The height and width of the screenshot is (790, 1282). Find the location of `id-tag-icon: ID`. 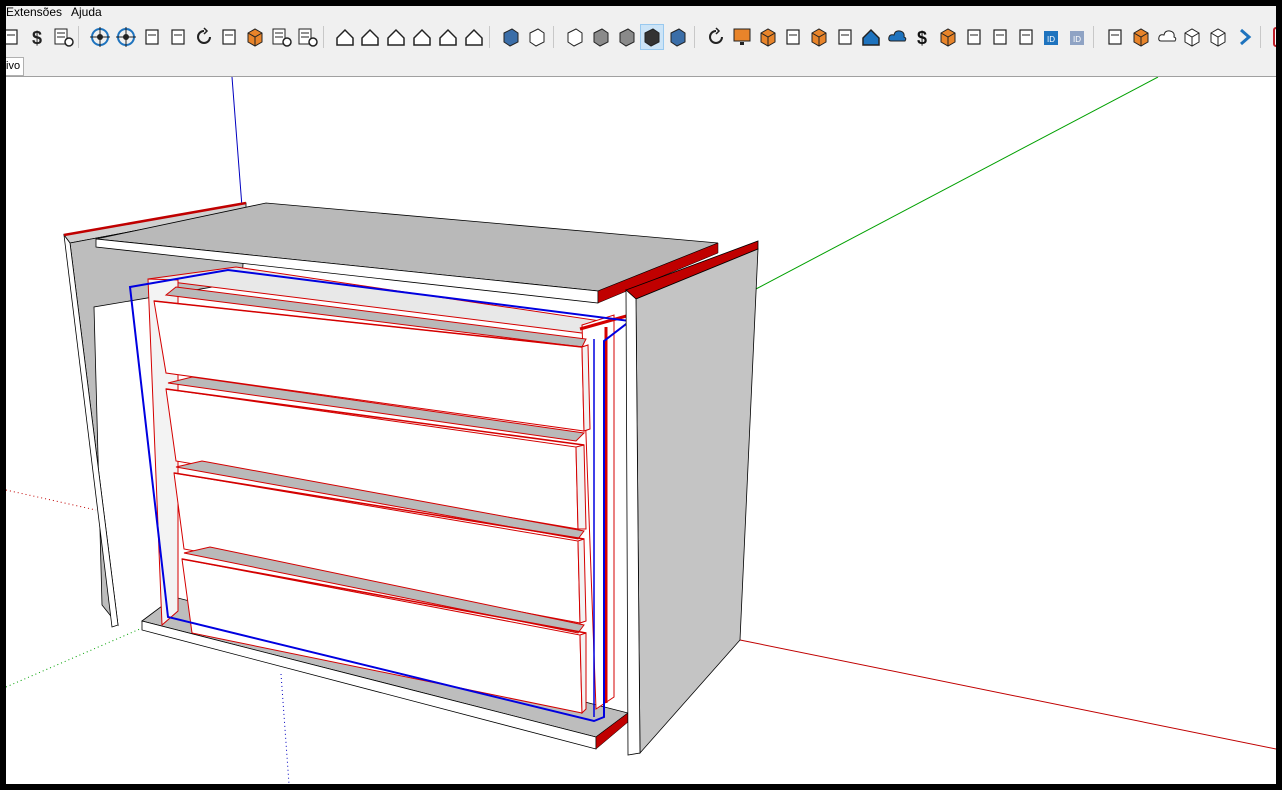

id-tag-icon: ID is located at coordinates (1051, 37).